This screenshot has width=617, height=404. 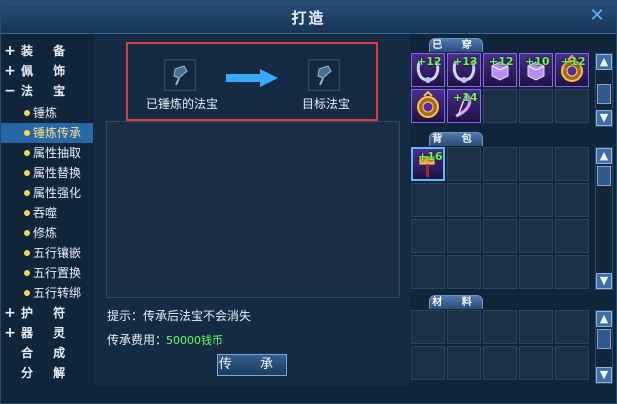 I want to click on inventory-cell: +10, so click(x=536, y=70).